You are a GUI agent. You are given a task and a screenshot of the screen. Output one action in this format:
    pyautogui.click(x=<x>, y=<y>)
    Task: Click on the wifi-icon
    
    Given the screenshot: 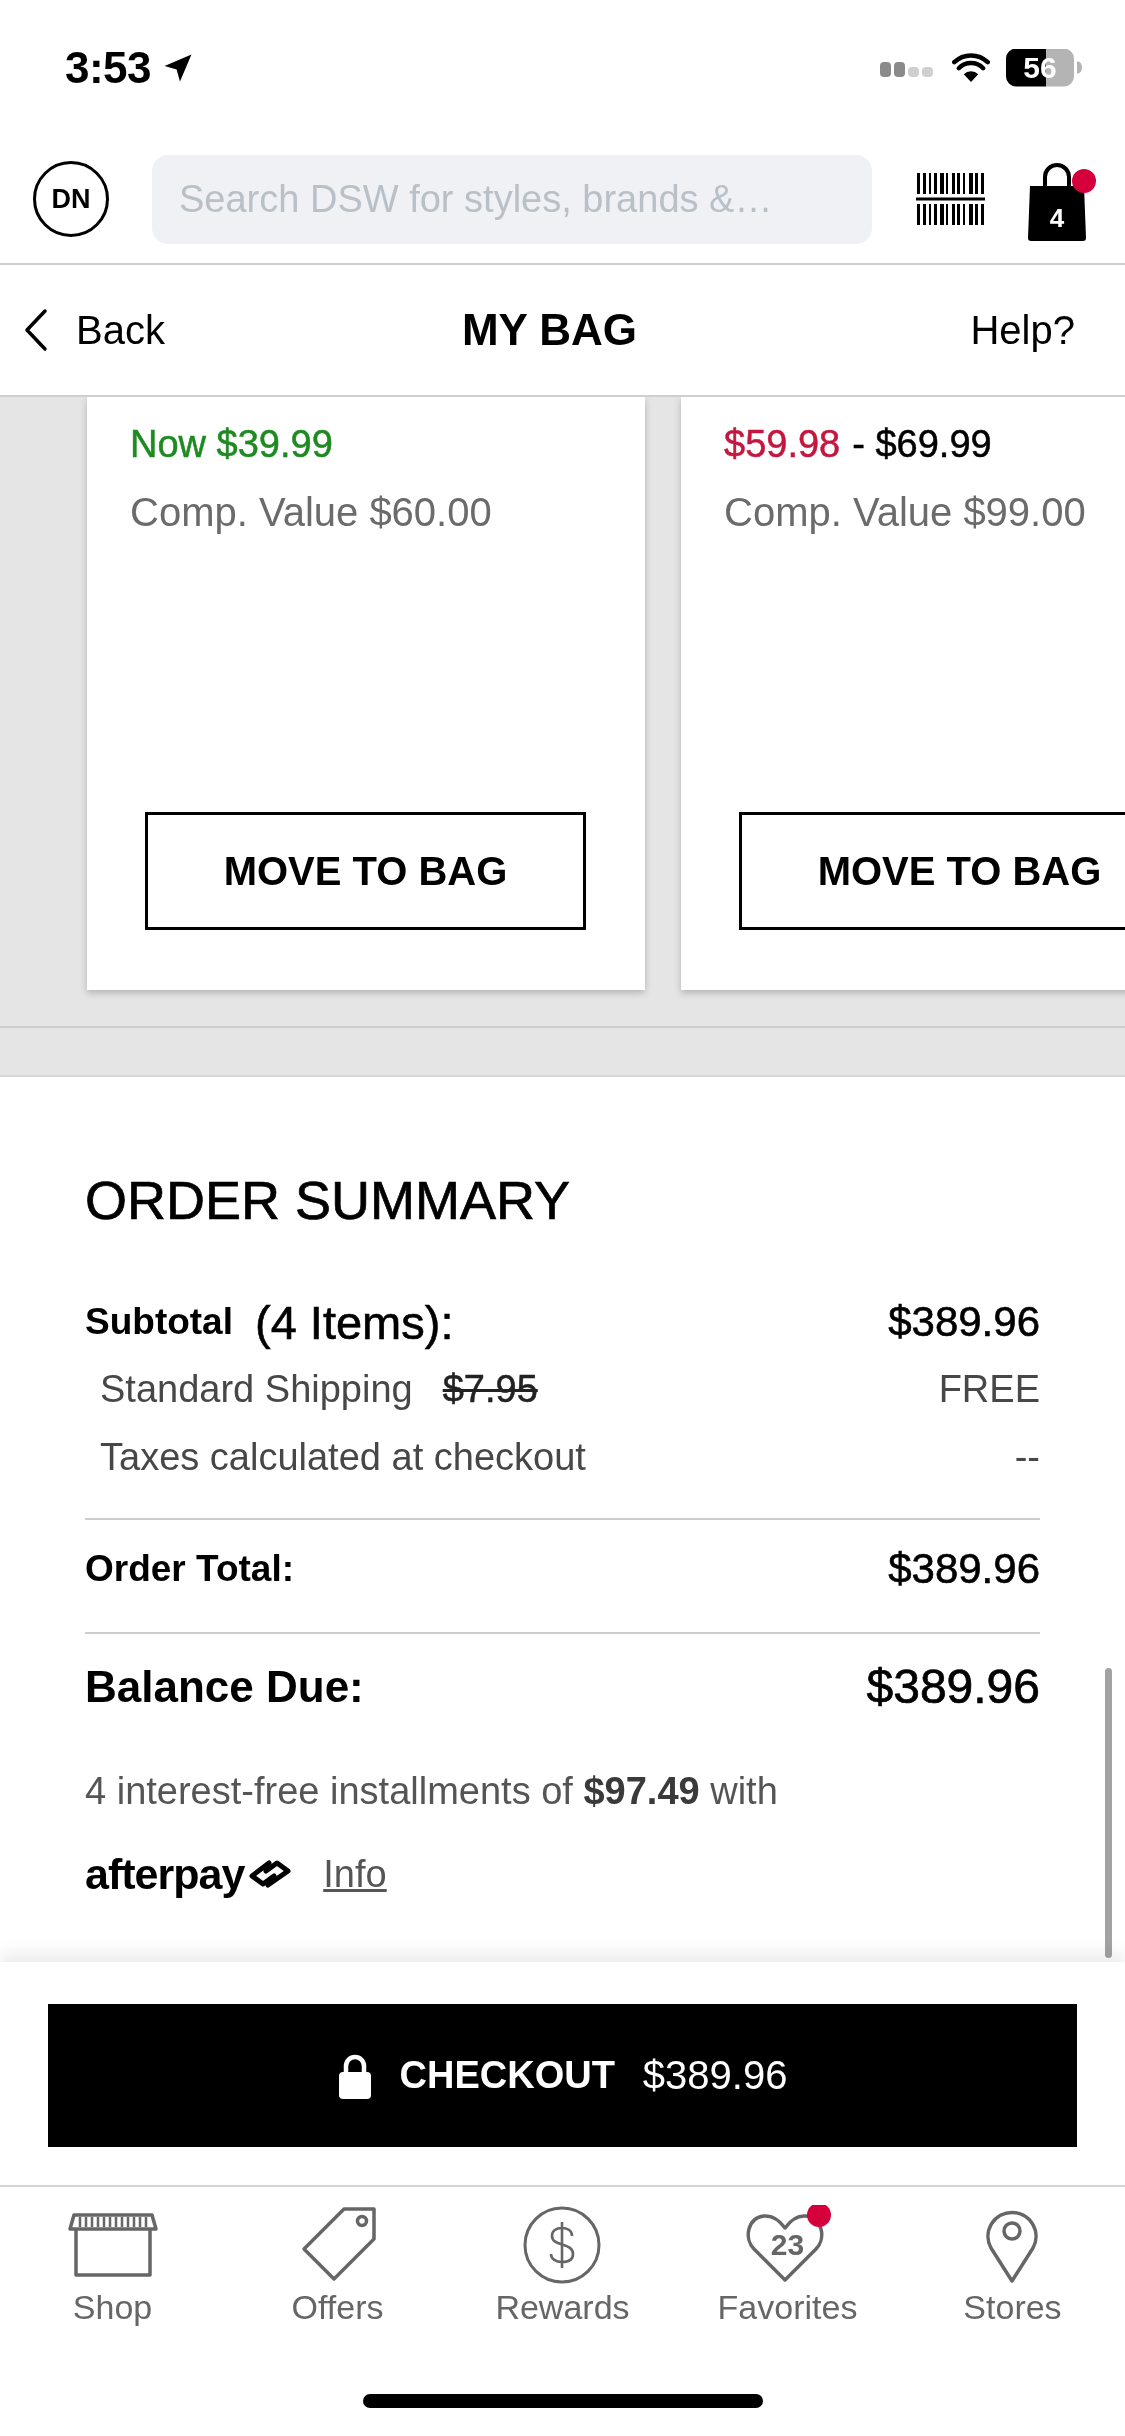 What is the action you would take?
    pyautogui.click(x=971, y=67)
    